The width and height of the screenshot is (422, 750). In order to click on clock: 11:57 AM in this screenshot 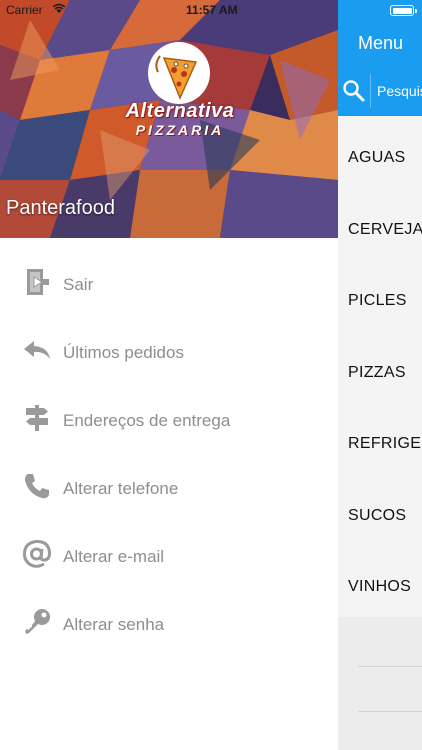, I will do `click(212, 10)`.